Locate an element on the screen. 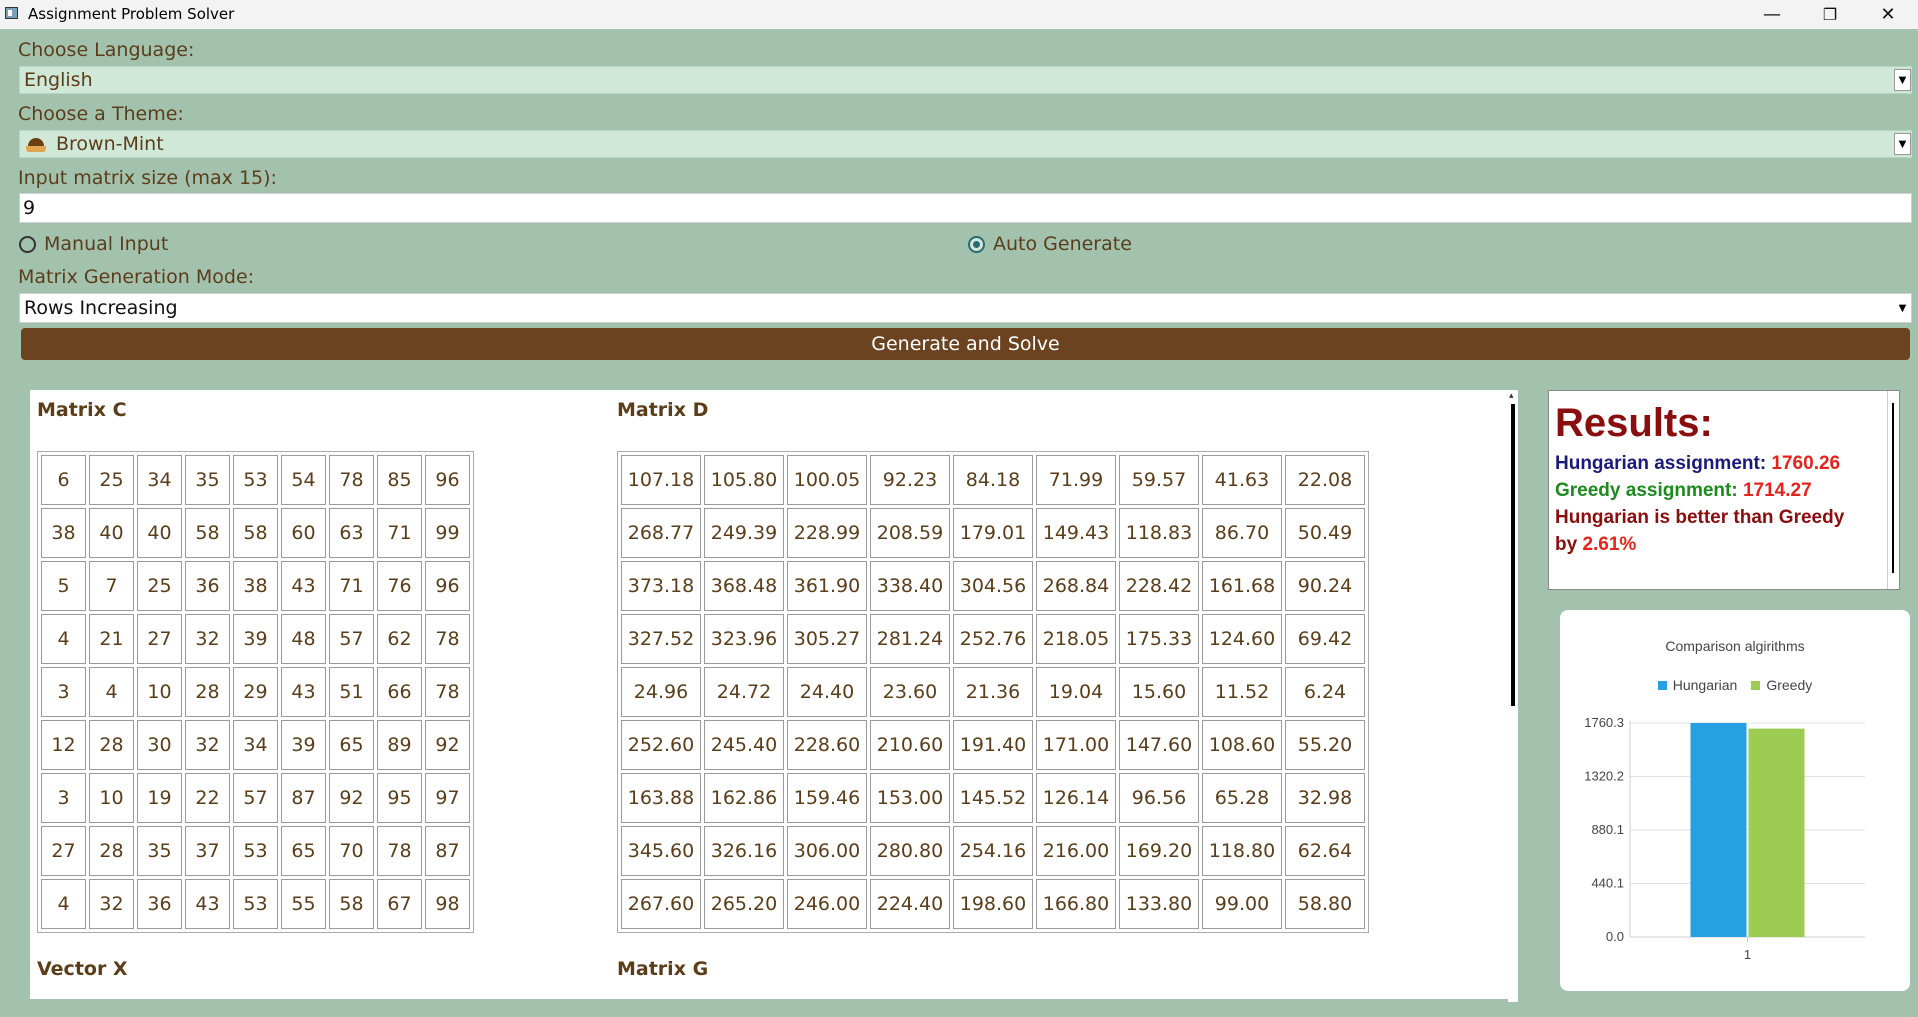 This screenshot has width=1918, height=1017. theme-select: Brown-Mint ▼ is located at coordinates (965, 144).